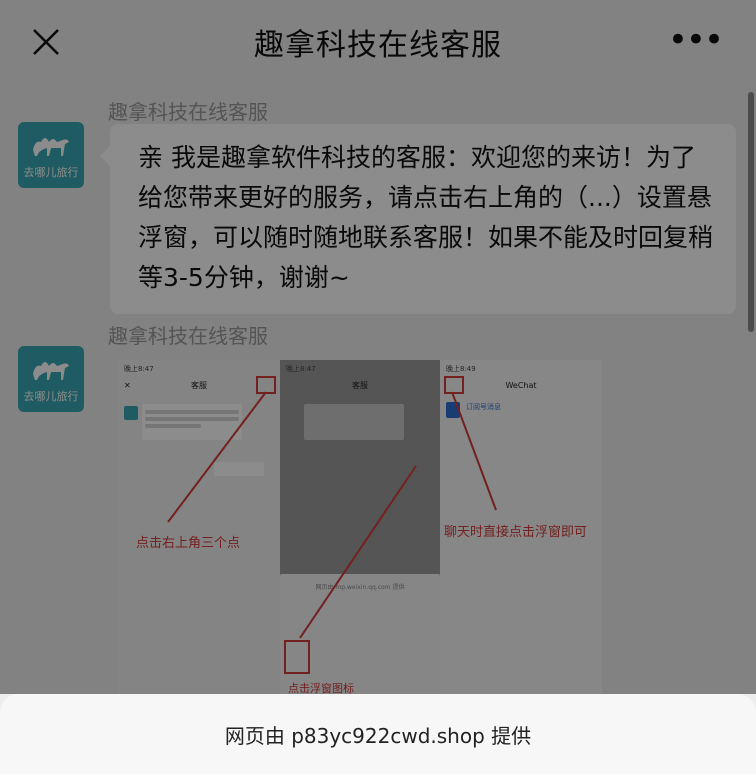 The height and width of the screenshot is (774, 756). What do you see at coordinates (46, 42) in the screenshot?
I see `close-icon` at bounding box center [46, 42].